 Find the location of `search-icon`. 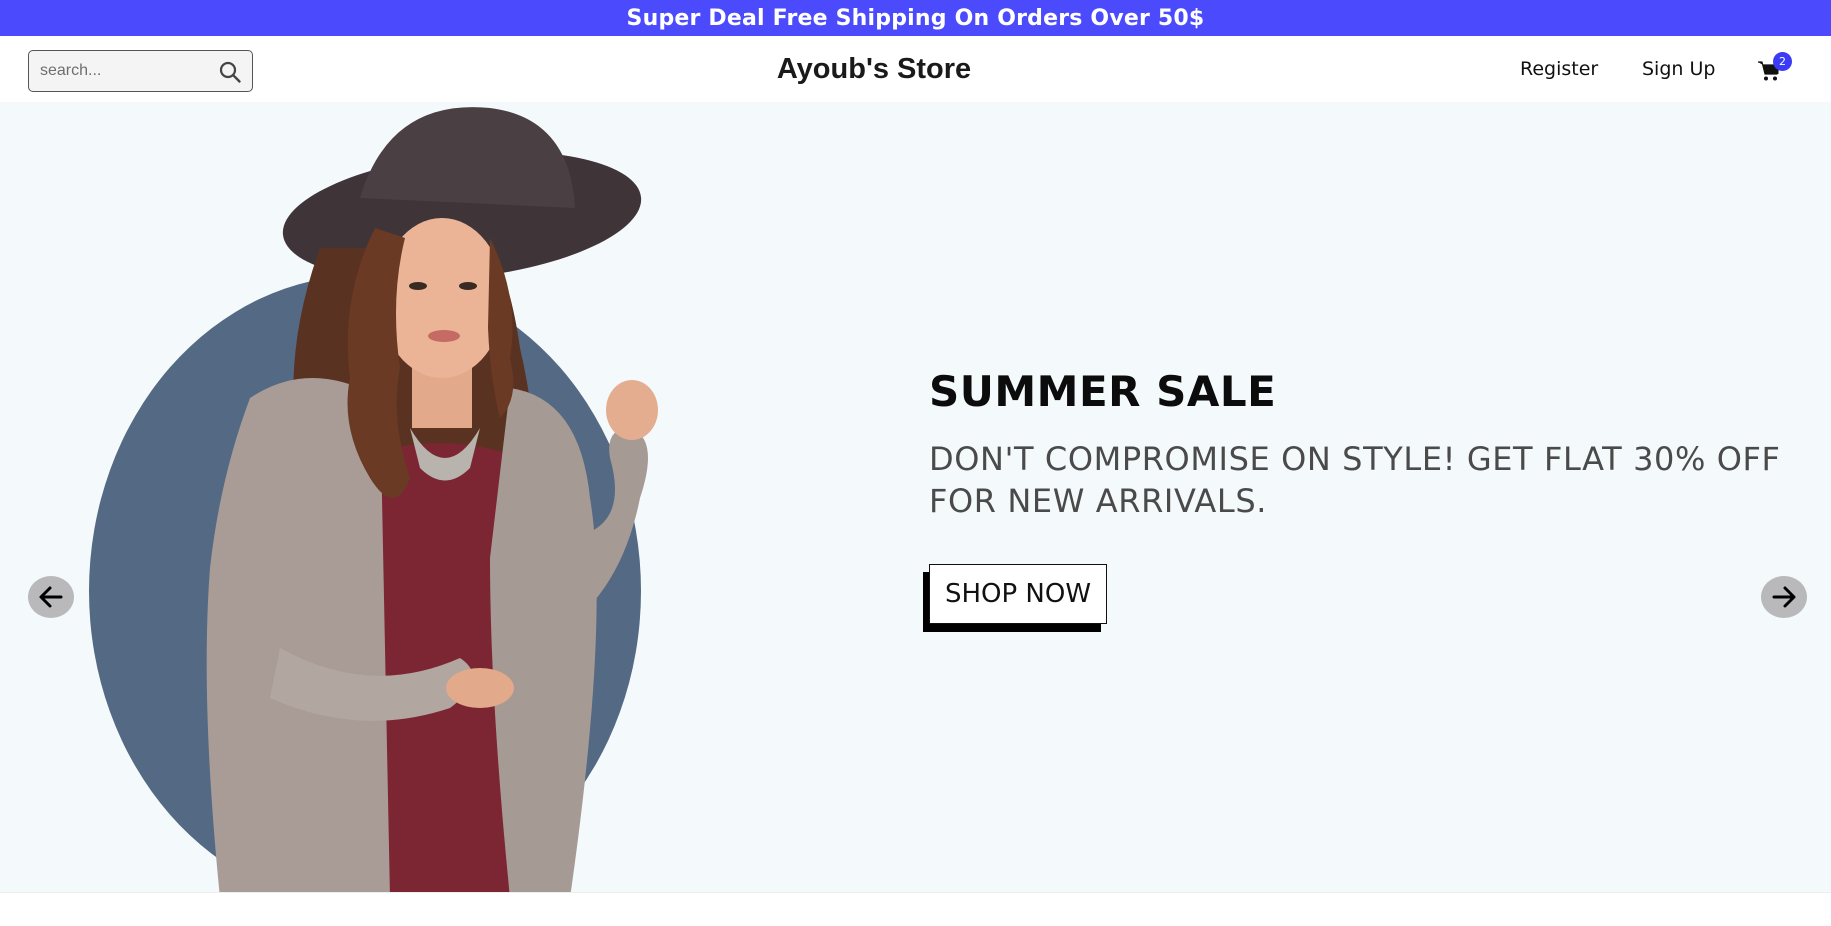

search-icon is located at coordinates (230, 72).